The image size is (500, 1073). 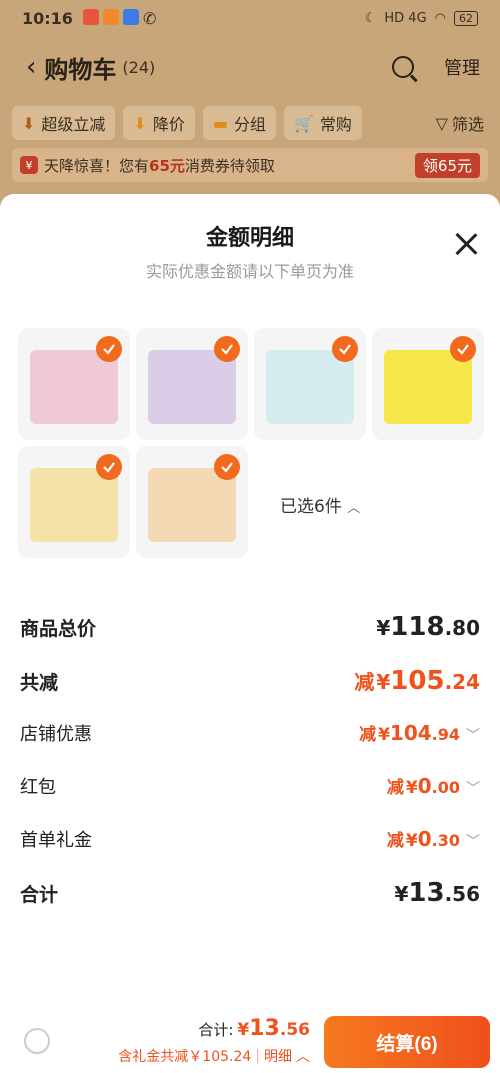 I want to click on filter-chip-group: ▬ 分组, so click(x=239, y=123).